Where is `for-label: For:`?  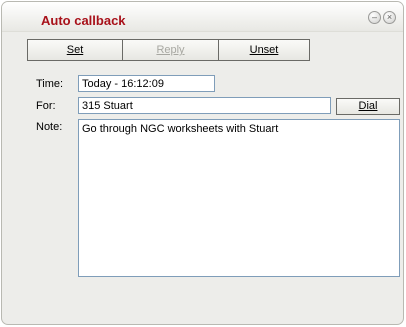
for-label: For: is located at coordinates (46, 106).